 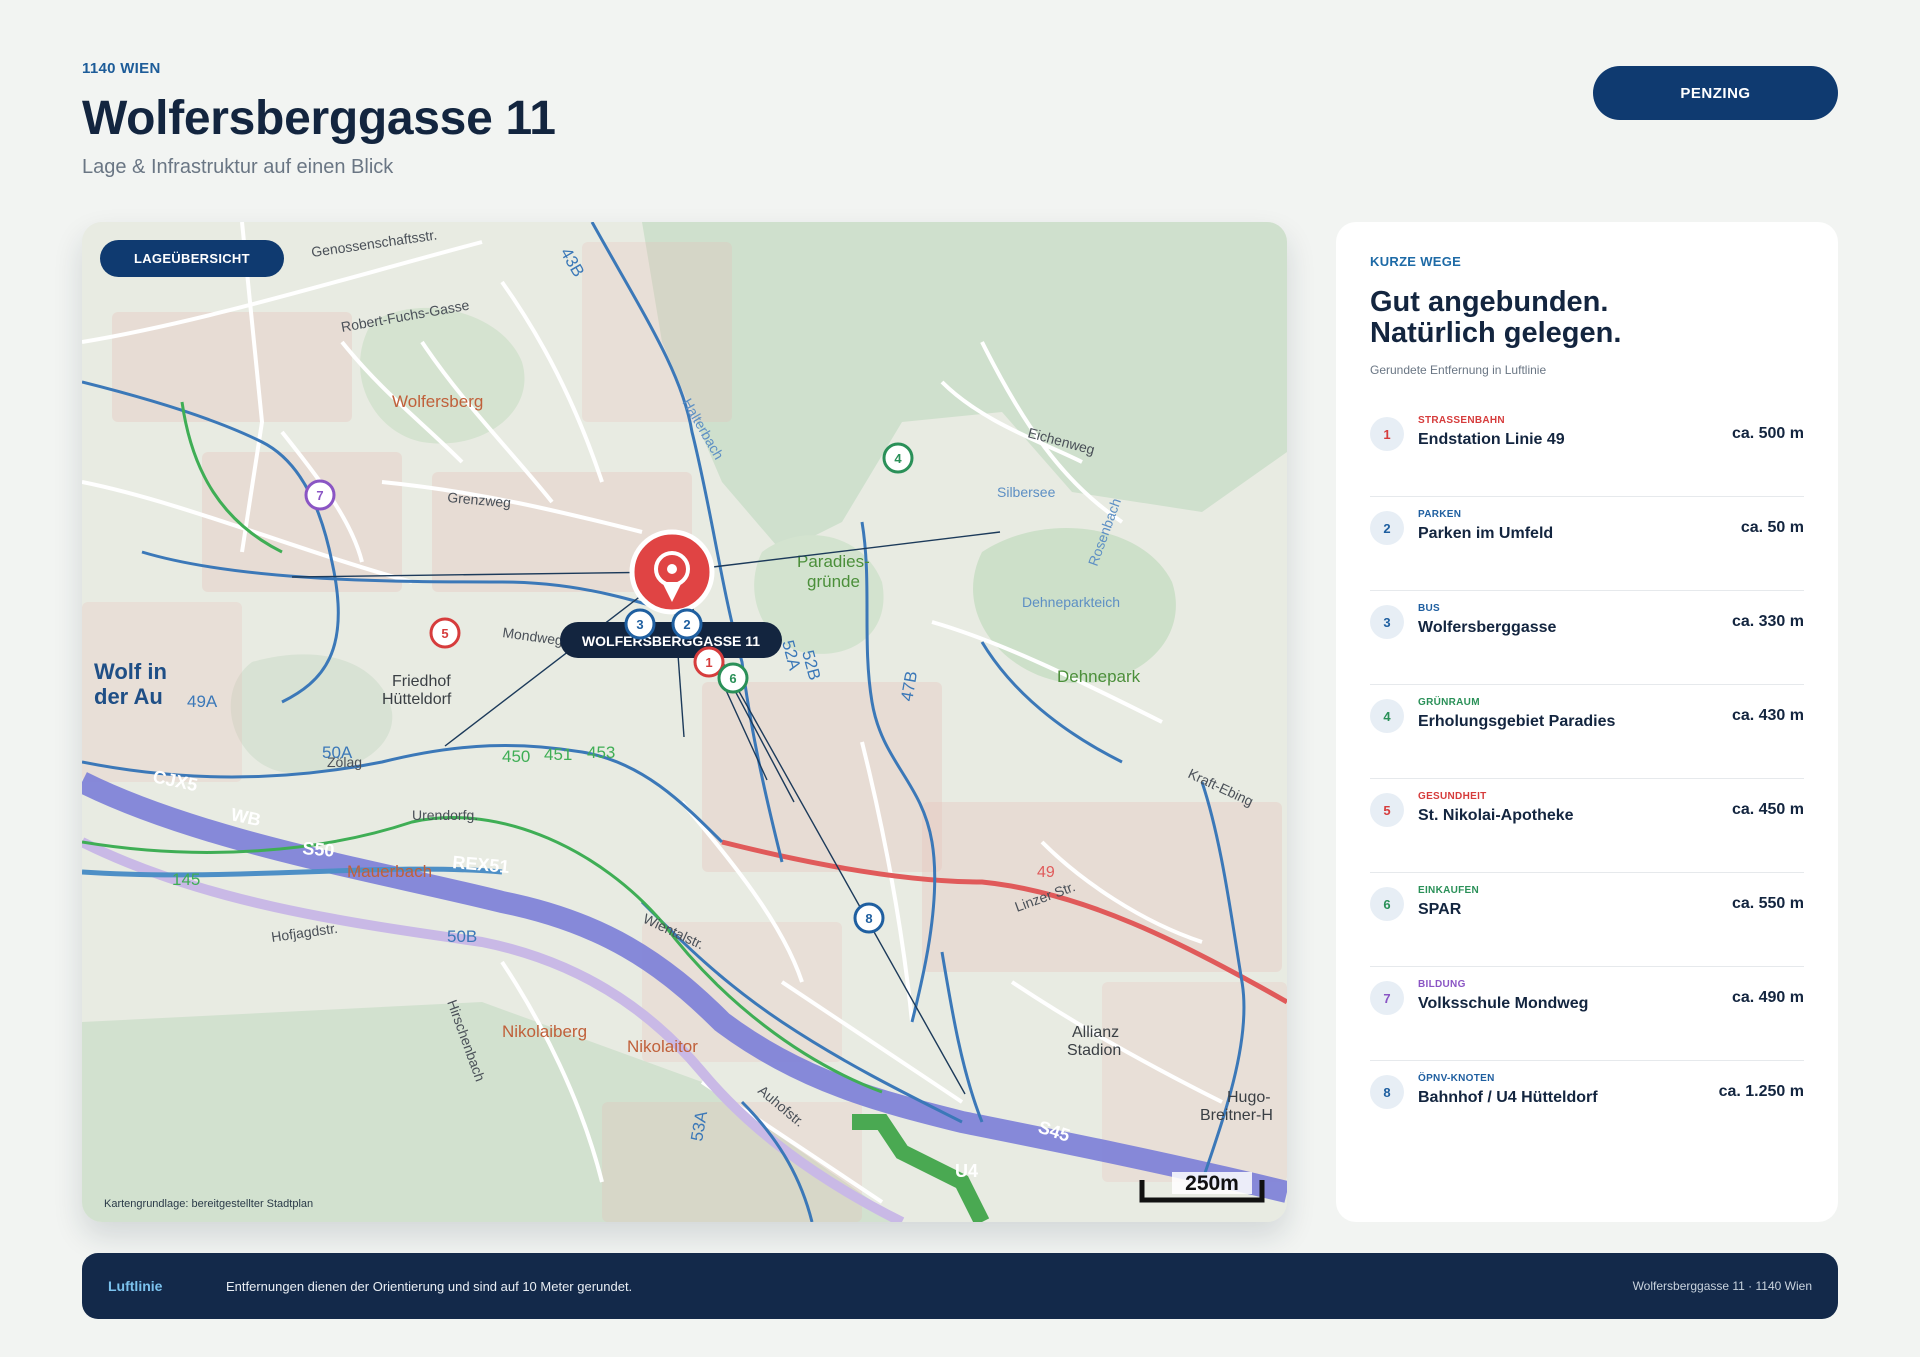 I want to click on scale-bar-label: 250m, so click(x=1212, y=1183).